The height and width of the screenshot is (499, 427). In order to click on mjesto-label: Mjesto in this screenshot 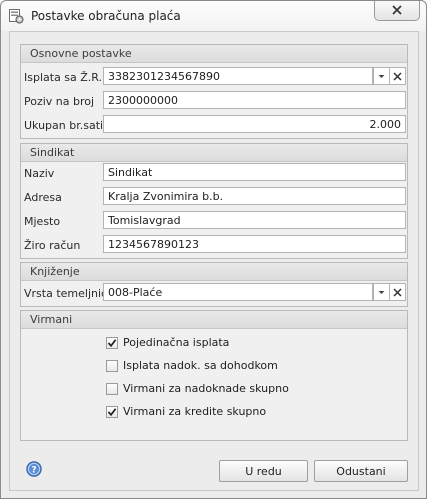, I will do `click(42, 221)`.